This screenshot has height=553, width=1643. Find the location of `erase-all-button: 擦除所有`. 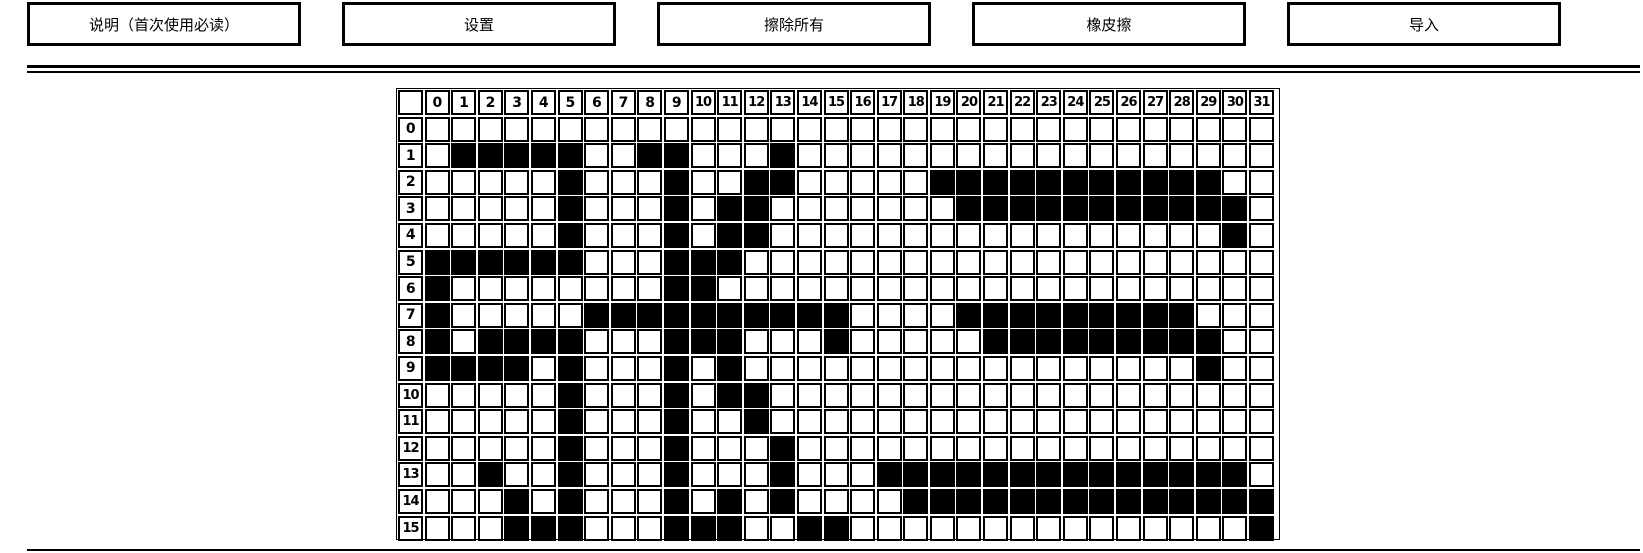

erase-all-button: 擦除所有 is located at coordinates (794, 24).